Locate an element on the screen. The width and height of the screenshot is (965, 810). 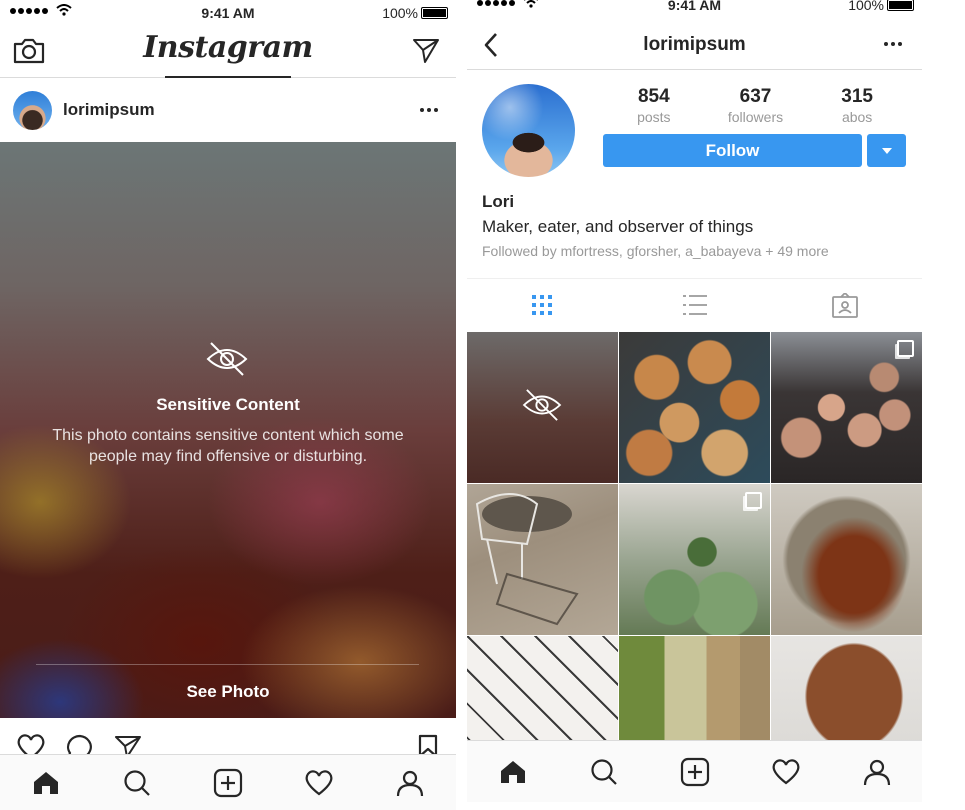
stat-value: 315 is located at coordinates (857, 96).